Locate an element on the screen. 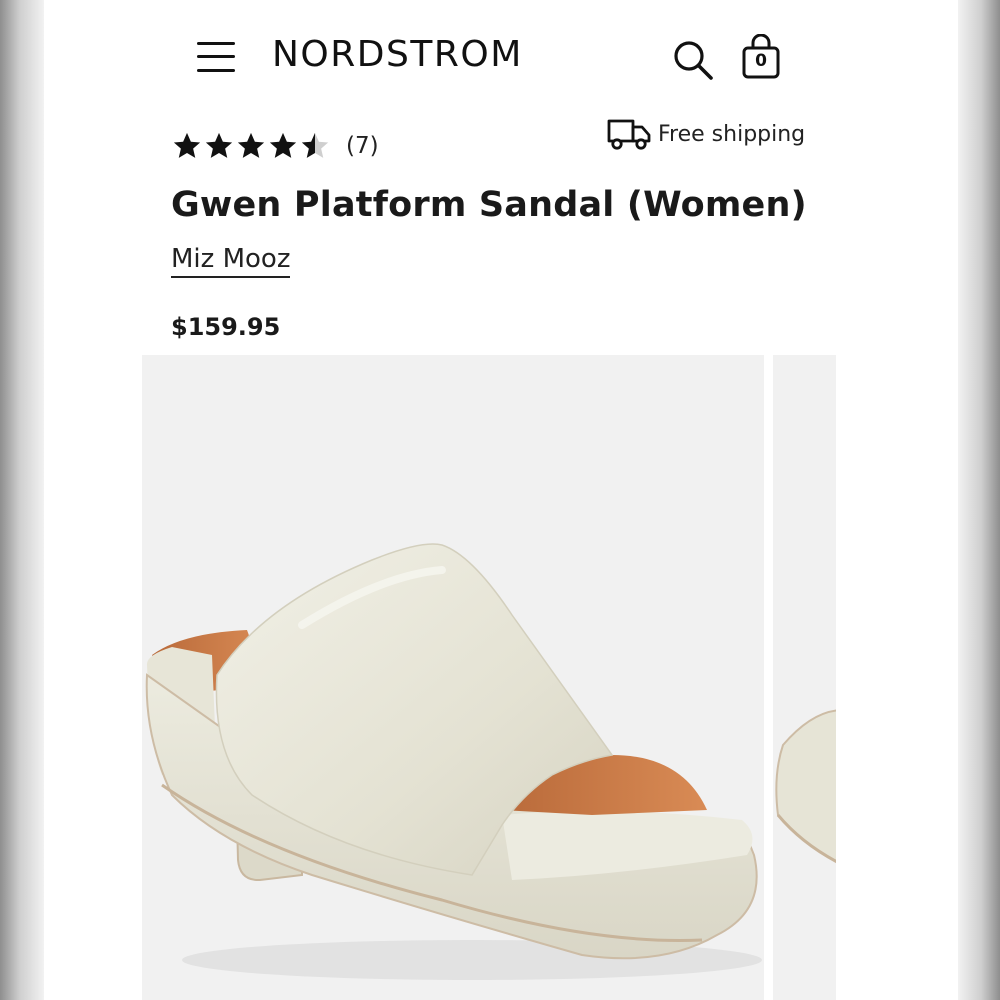 This screenshot has width=1000, height=1000. shopping-bag-icon: 0 is located at coordinates (761, 57).